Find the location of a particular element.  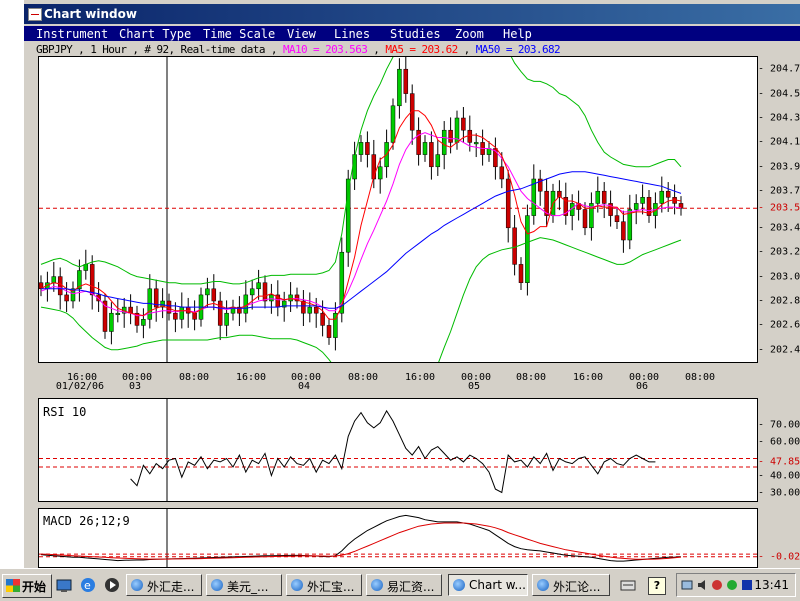

chart-app-icon is located at coordinates (35, 14).